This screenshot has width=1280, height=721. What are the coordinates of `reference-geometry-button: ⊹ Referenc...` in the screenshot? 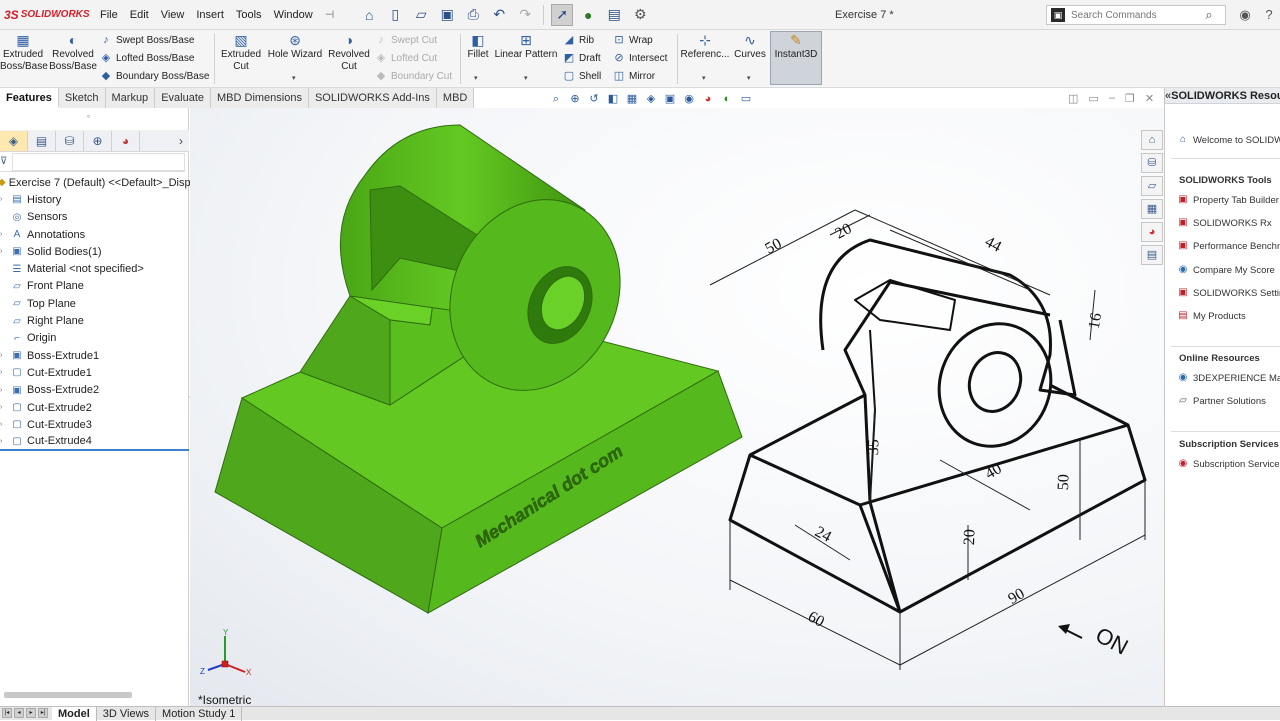 It's located at (705, 46).